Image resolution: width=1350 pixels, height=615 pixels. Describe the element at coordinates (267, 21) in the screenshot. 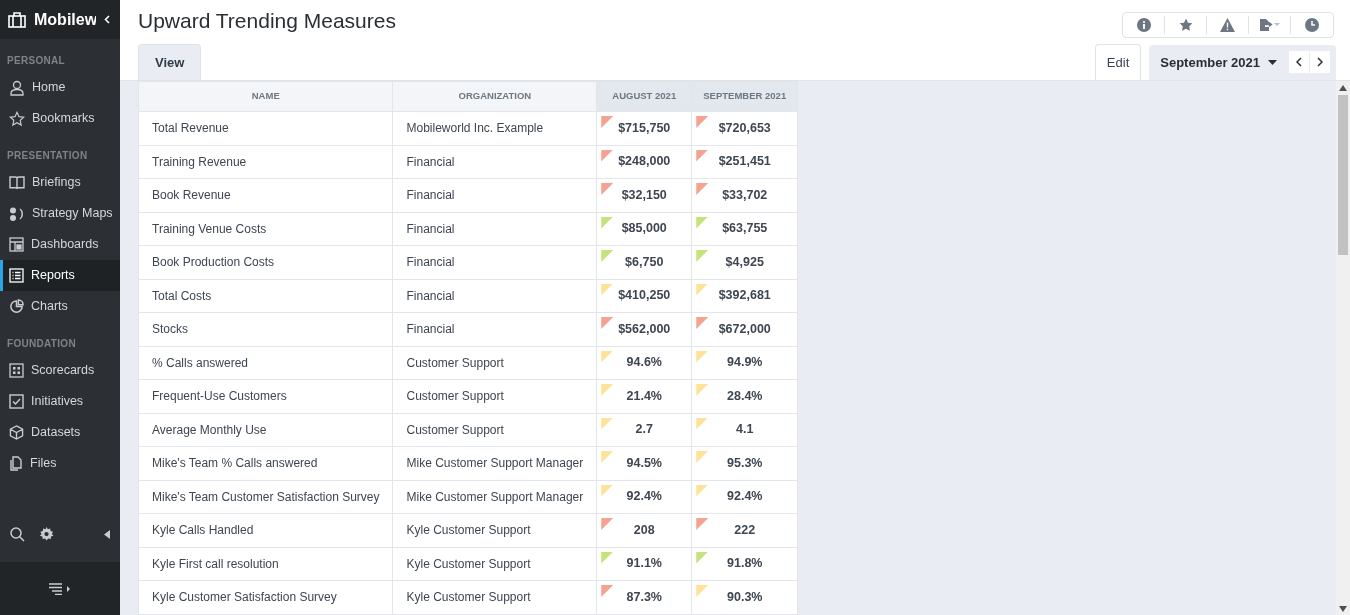

I see `page-title: Upward Trending Measures` at that location.